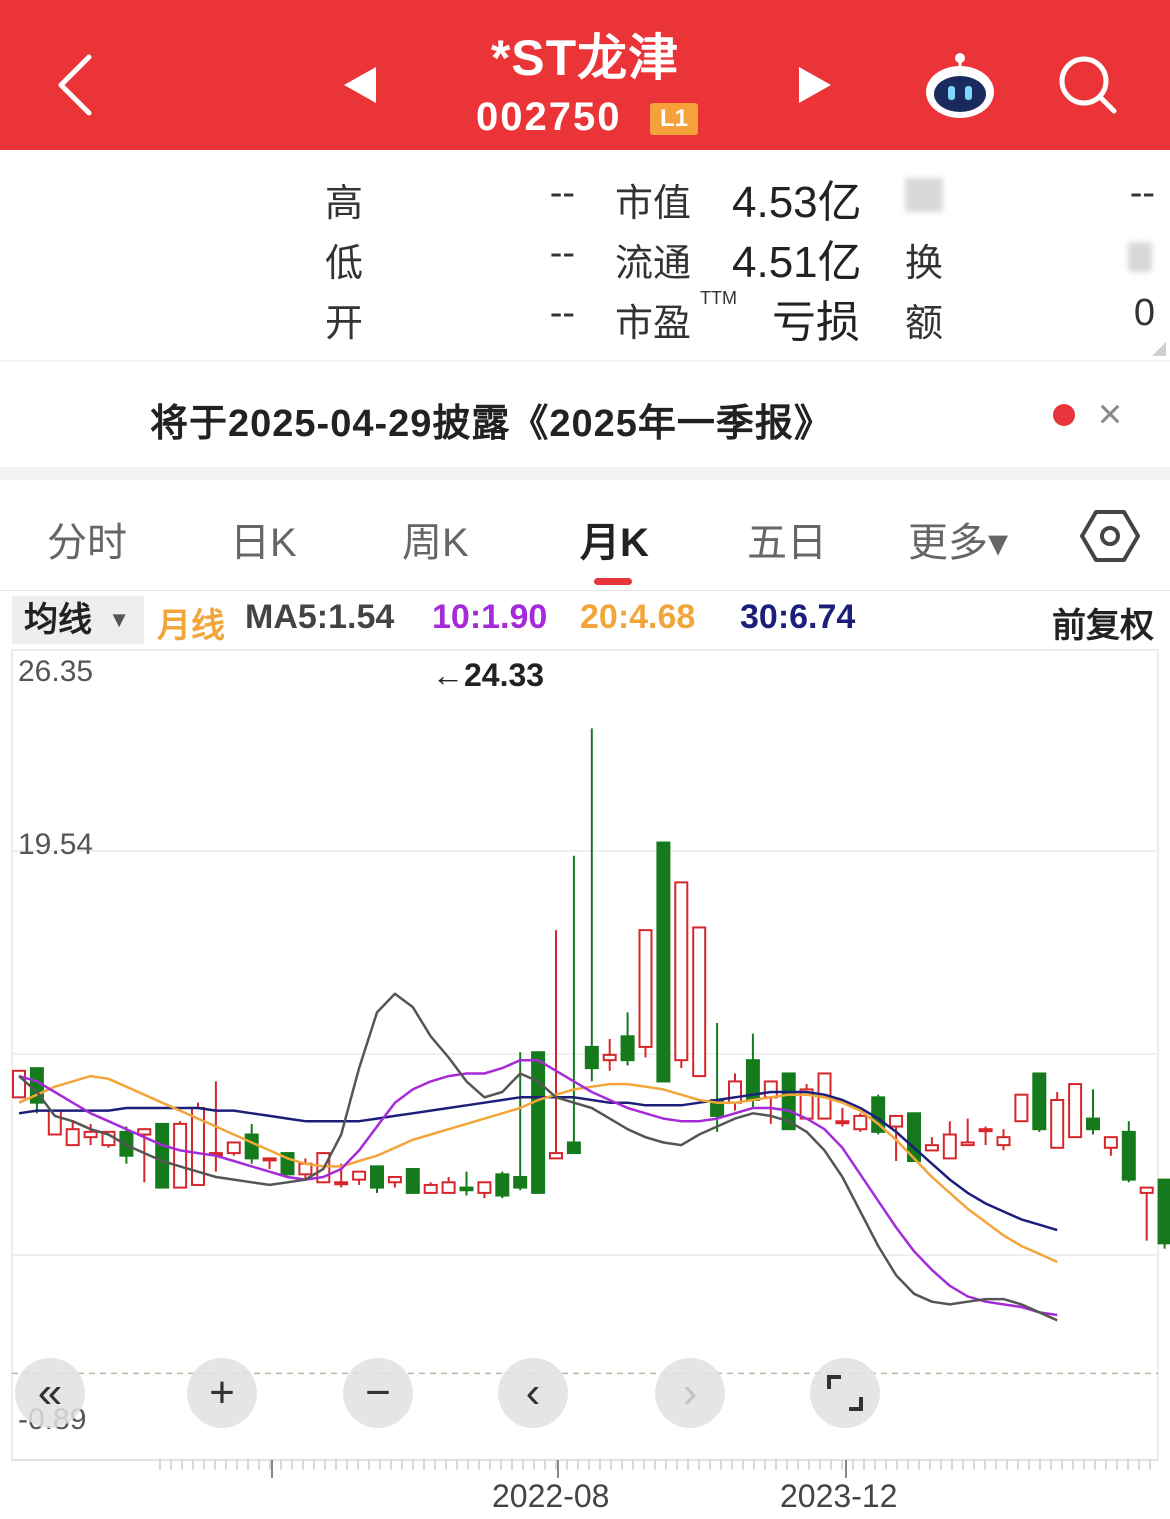  I want to click on amount-label: 额, so click(924, 324).